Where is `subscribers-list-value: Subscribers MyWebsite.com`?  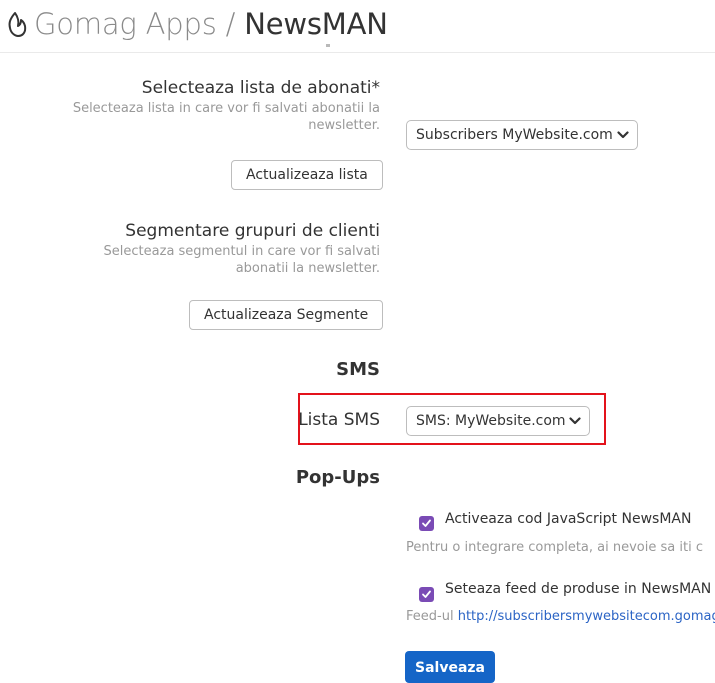
subscribers-list-value: Subscribers MyWebsite.com is located at coordinates (514, 135).